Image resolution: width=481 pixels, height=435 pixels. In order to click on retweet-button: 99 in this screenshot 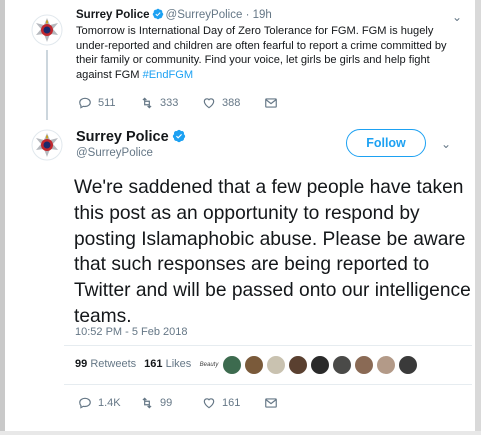, I will do `click(171, 403)`.